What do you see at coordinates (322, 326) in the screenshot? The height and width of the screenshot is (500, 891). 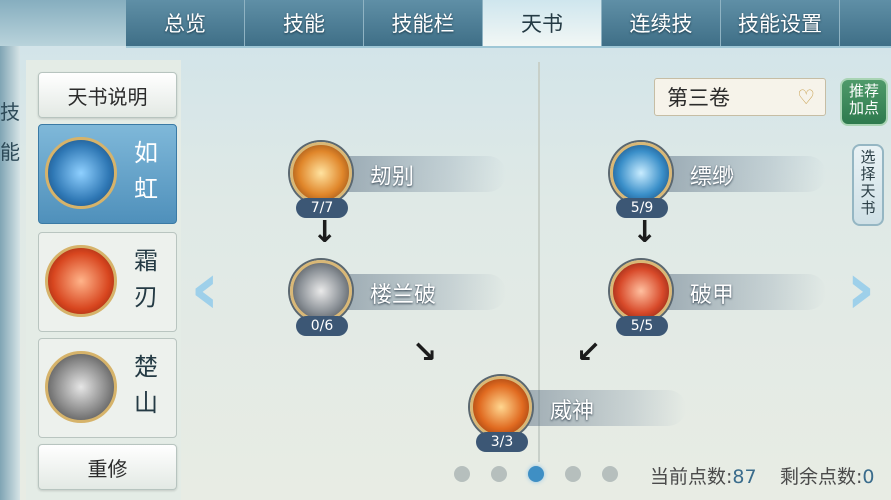 I see `skill-level: 0/6` at bounding box center [322, 326].